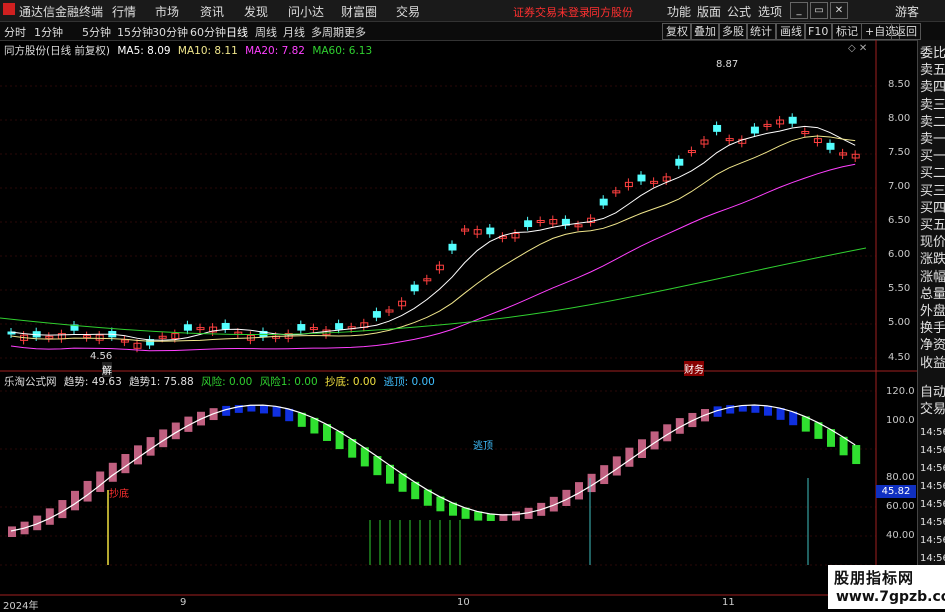 Image resolution: width=945 pixels, height=612 pixels. Describe the element at coordinates (294, 32) in the screenshot. I see `period-monthly: 月线` at that location.